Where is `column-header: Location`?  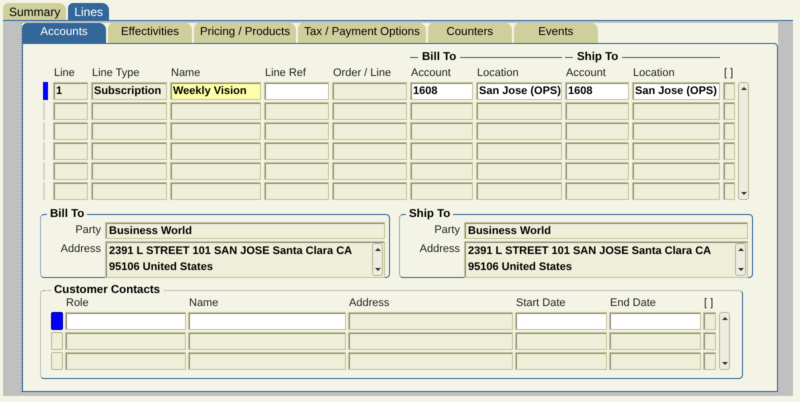
column-header: Location is located at coordinates (498, 73).